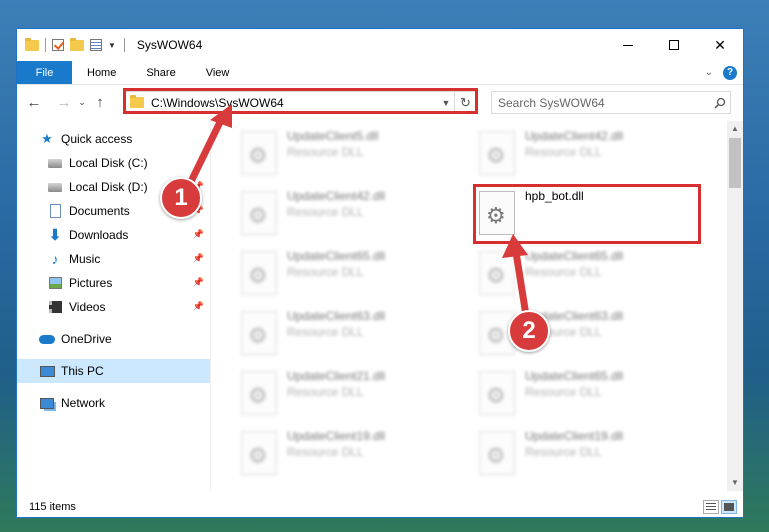  What do you see at coordinates (113, 283) in the screenshot?
I see `sidebar-item-pictures: Pictures 📌` at bounding box center [113, 283].